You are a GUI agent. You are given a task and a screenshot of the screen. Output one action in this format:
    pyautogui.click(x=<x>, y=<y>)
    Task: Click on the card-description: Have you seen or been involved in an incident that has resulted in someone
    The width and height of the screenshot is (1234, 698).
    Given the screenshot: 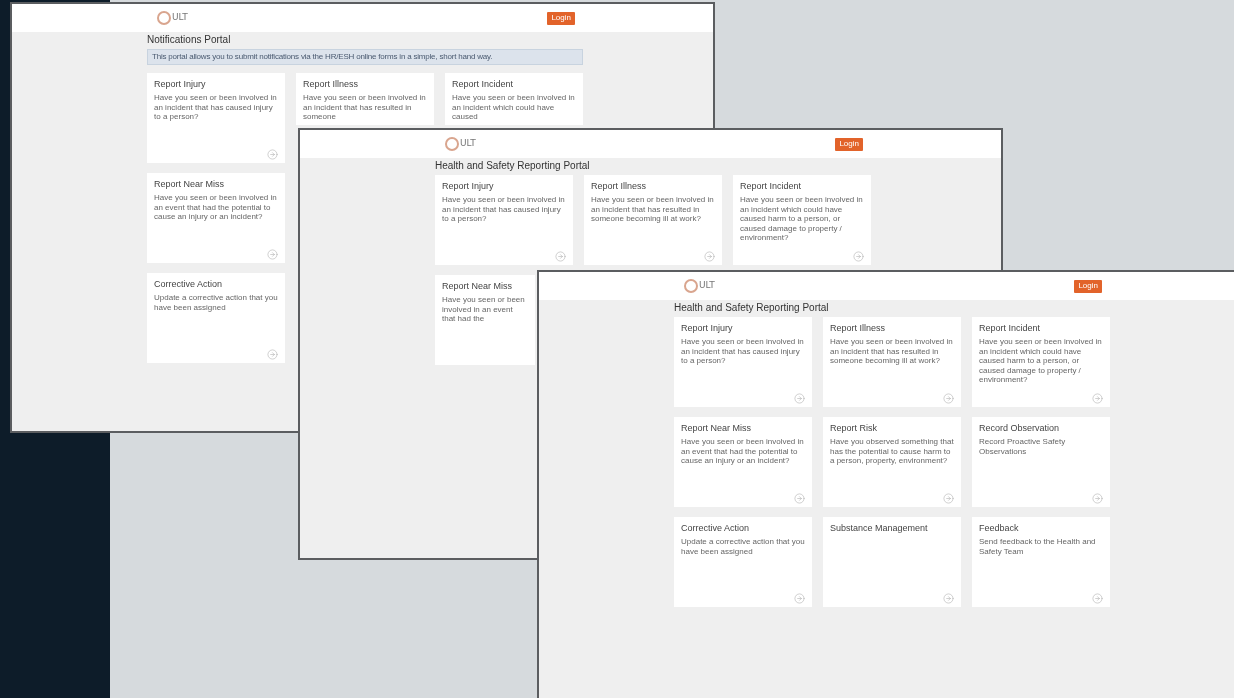 What is the action you would take?
    pyautogui.click(x=365, y=107)
    